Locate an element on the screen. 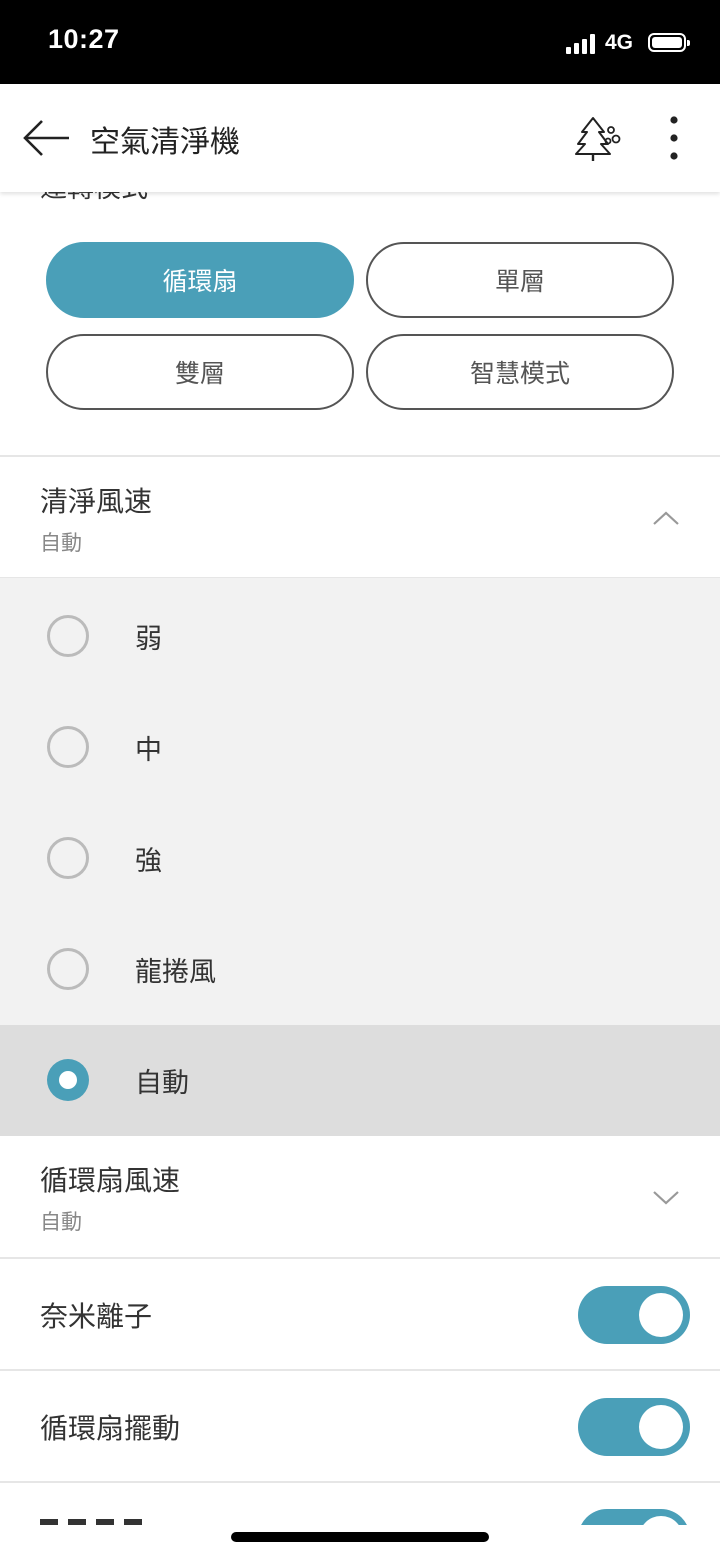  tree-icon is located at coordinates (597, 138).